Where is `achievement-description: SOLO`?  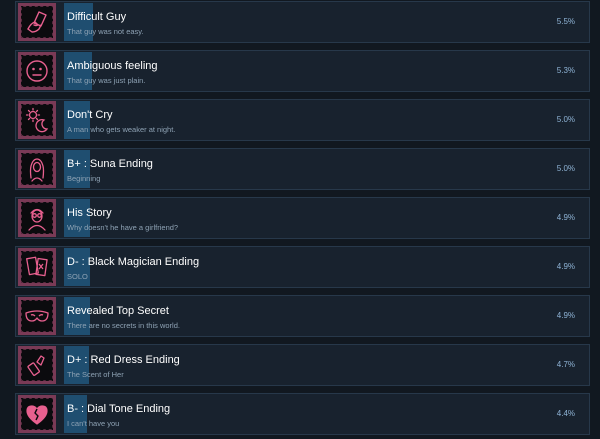
achievement-description: SOLO is located at coordinates (77, 276).